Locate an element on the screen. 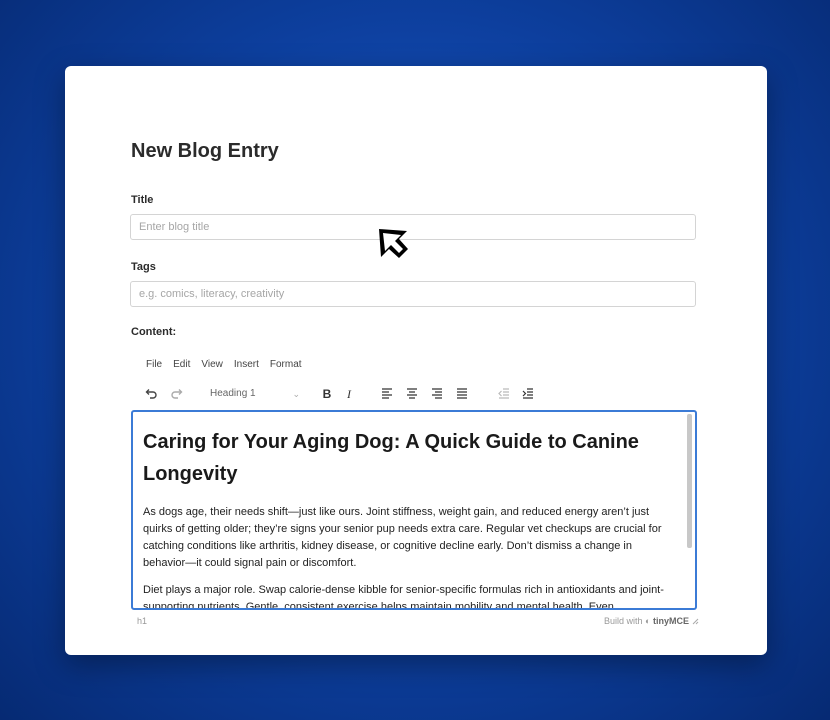  block-format-select: Heading 1 ⌄ is located at coordinates (255, 394).